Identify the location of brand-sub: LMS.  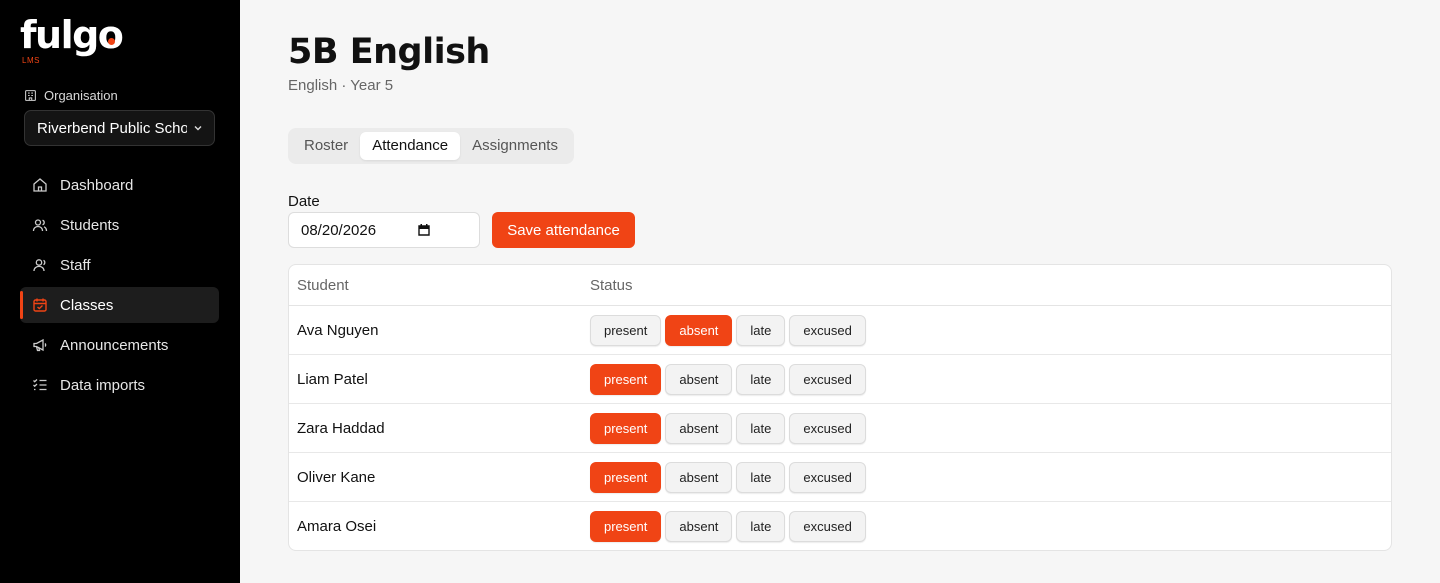
(31, 60).